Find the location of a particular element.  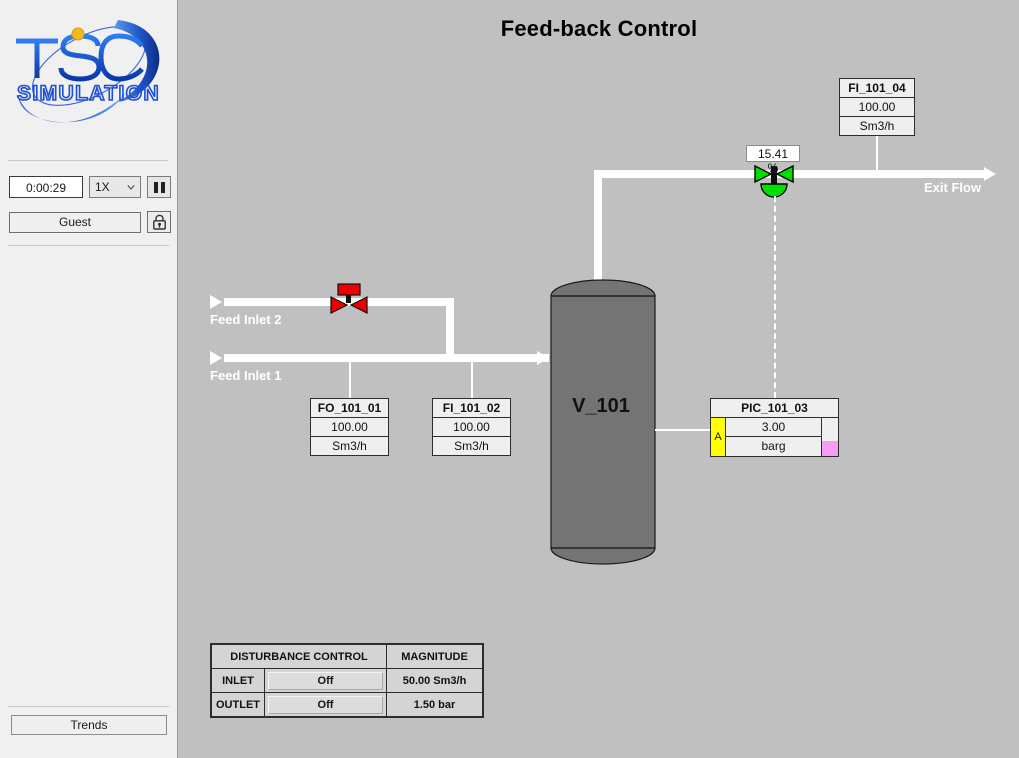

simulation-controls-row: 0:00:29 1X is located at coordinates (90, 187).